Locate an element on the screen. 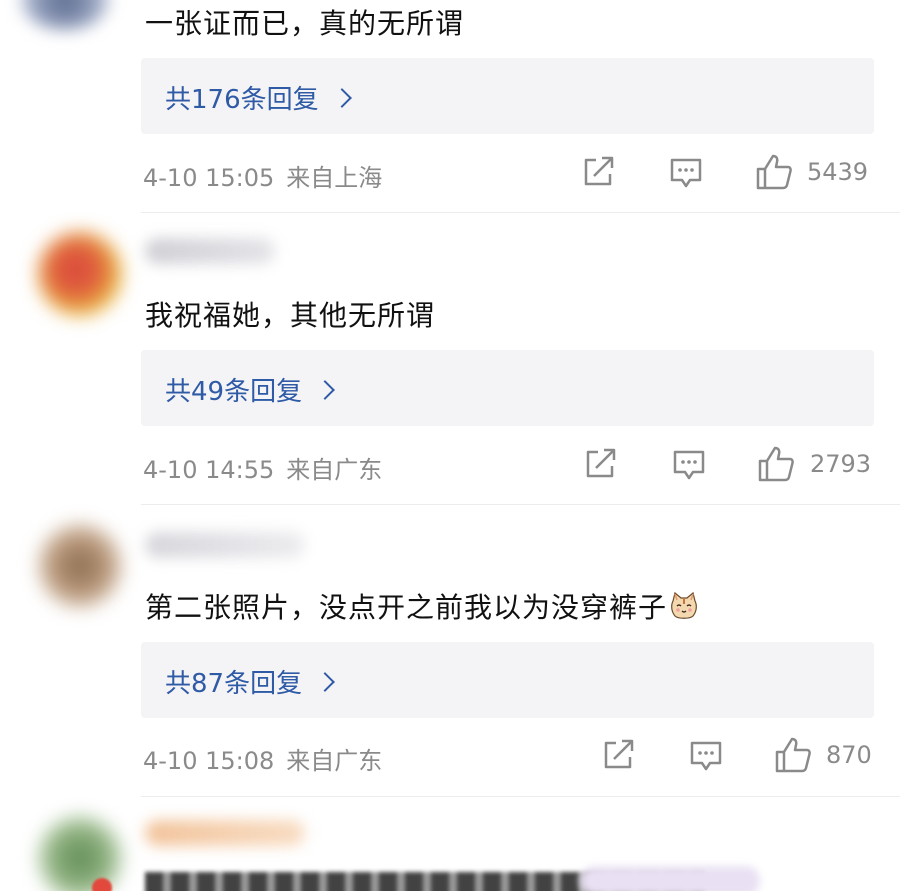  view-replies-link: 共87条回复 is located at coordinates (250, 681).